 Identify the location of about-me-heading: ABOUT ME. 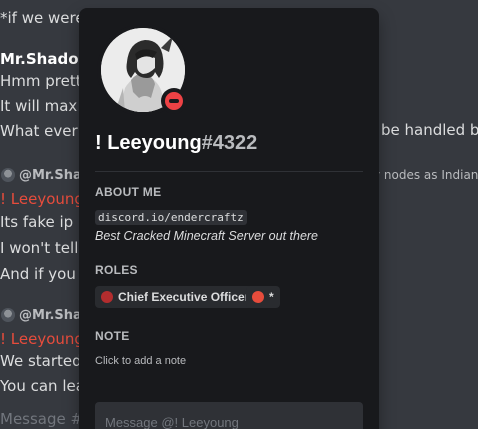
(128, 192).